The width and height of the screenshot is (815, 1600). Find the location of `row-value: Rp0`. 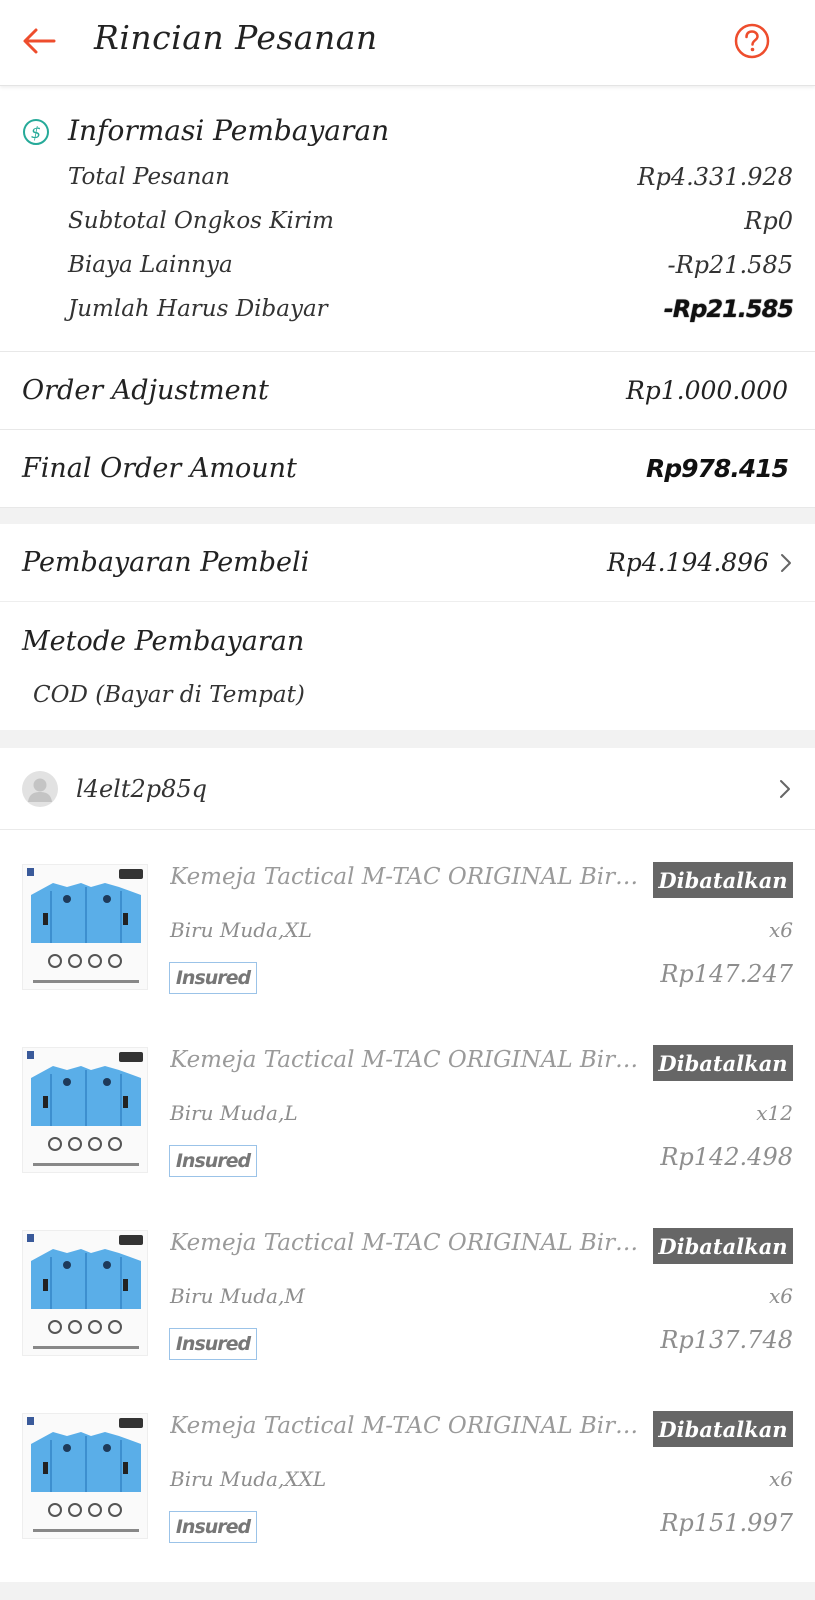

row-value: Rp0 is located at coordinates (768, 221).